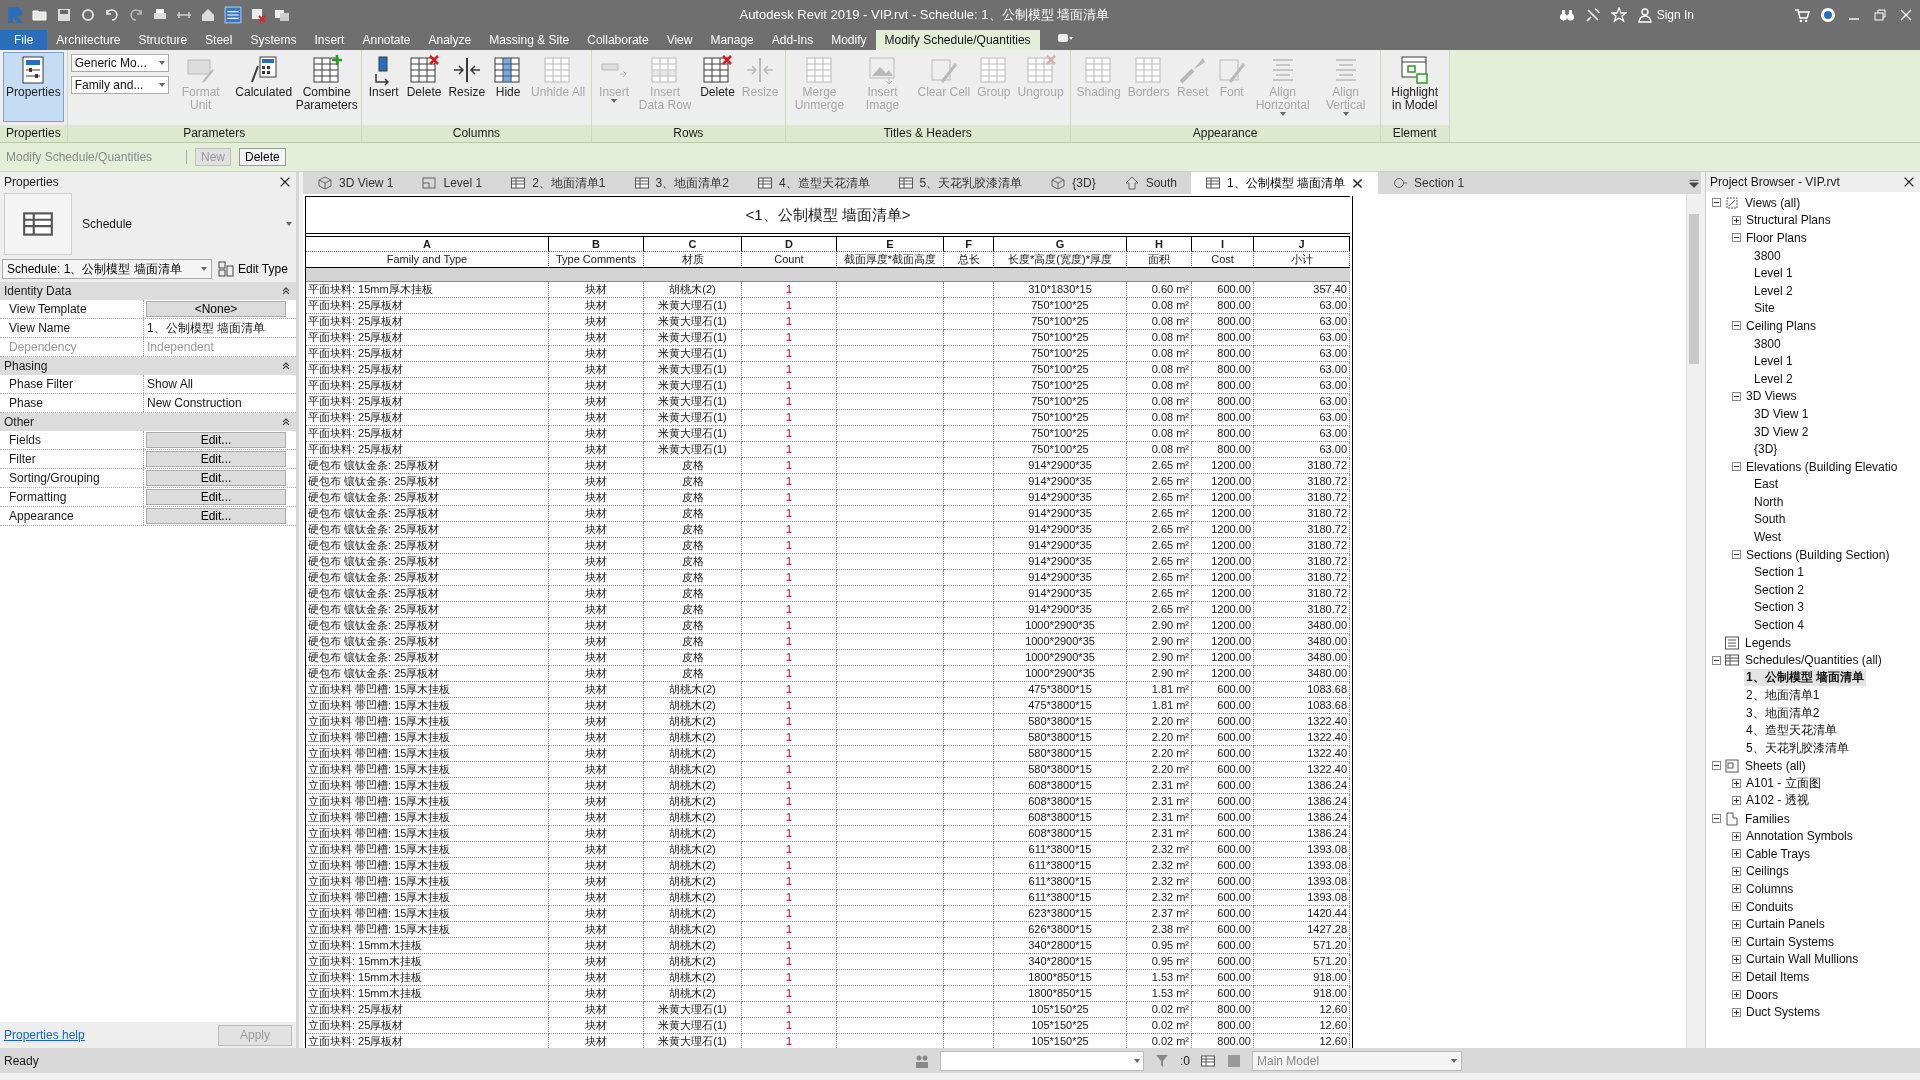  Describe the element at coordinates (355, 183) in the screenshot. I see `document-tab: 3D View 1` at that location.